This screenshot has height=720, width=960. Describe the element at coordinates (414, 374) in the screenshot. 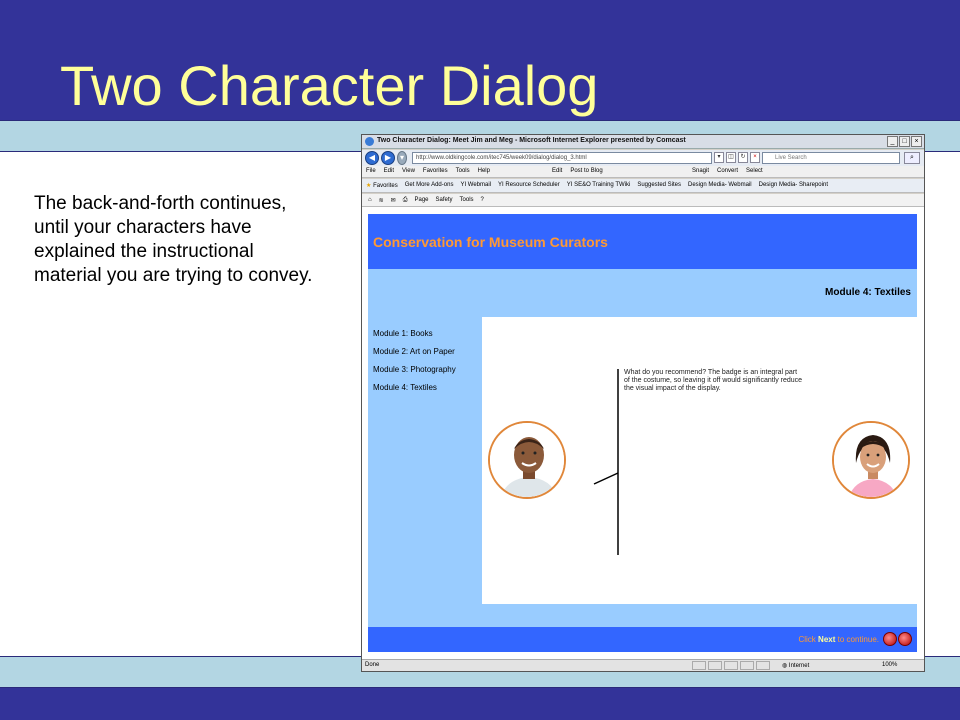

I see `nav-module-3: Module 3: Photography` at that location.